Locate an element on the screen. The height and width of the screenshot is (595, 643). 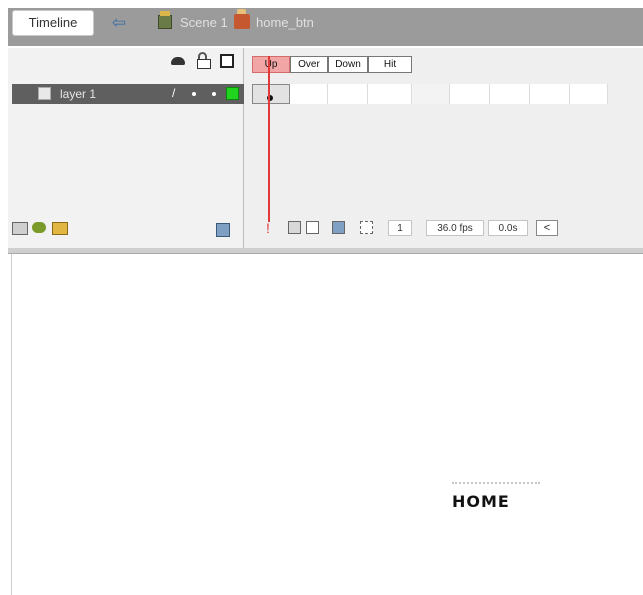
outline-icon is located at coordinates (227, 61).